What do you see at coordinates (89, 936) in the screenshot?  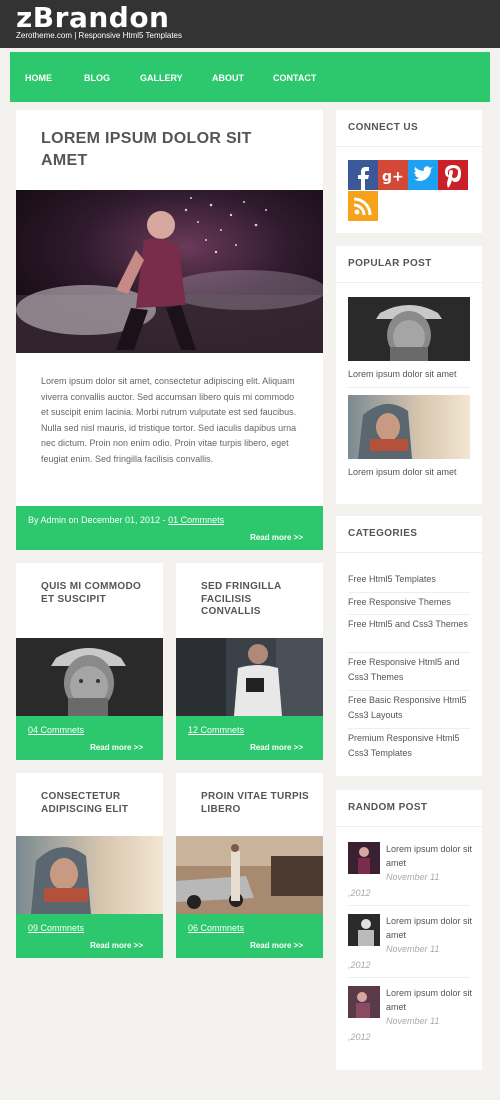 I see `post-card-footer: 09 Commnets Read more >>` at bounding box center [89, 936].